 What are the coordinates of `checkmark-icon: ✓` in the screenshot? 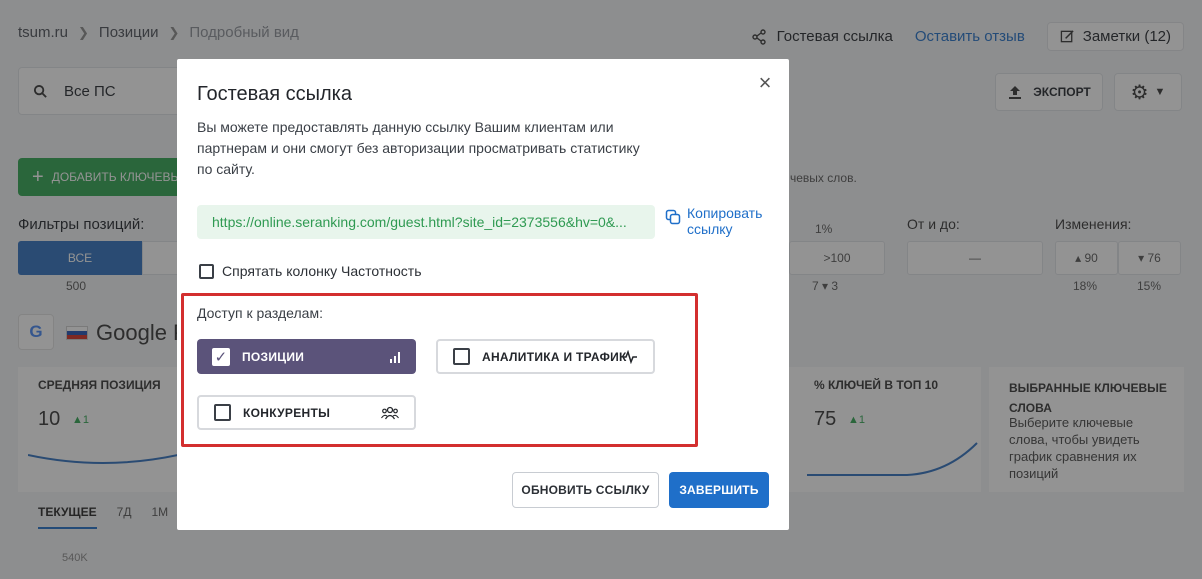 It's located at (221, 356).